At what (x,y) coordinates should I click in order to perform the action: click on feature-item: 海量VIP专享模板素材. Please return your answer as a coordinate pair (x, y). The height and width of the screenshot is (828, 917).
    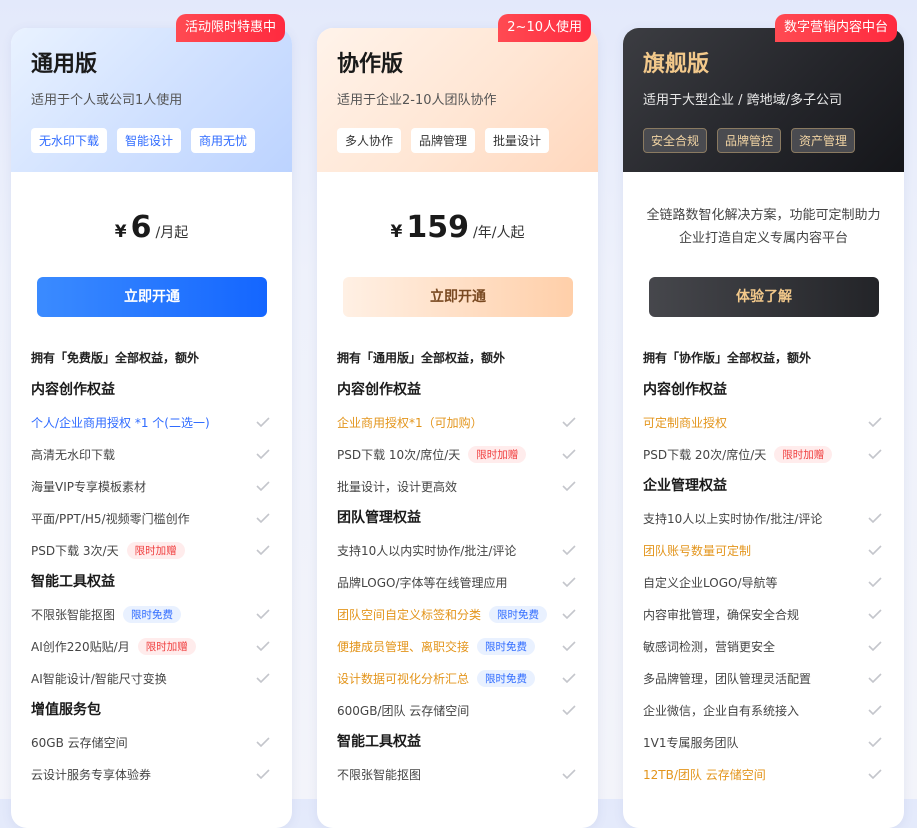
    Looking at the image, I should click on (151, 486).